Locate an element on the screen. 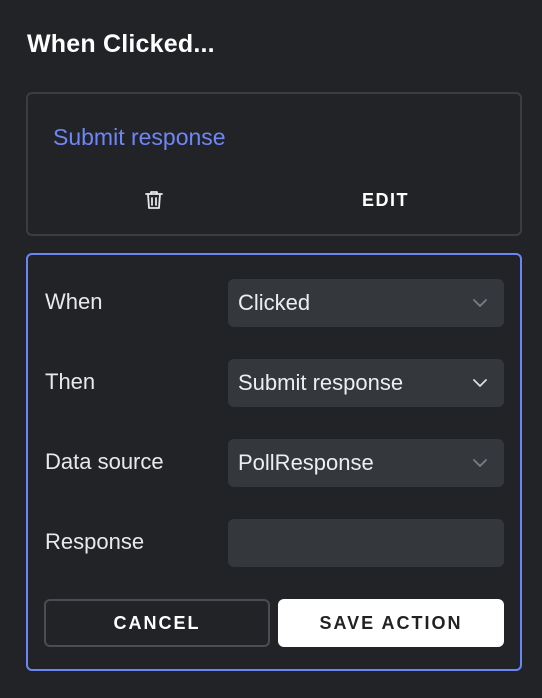 Image resolution: width=542 pixels, height=698 pixels. data-source-select: PollResponse is located at coordinates (366, 463).